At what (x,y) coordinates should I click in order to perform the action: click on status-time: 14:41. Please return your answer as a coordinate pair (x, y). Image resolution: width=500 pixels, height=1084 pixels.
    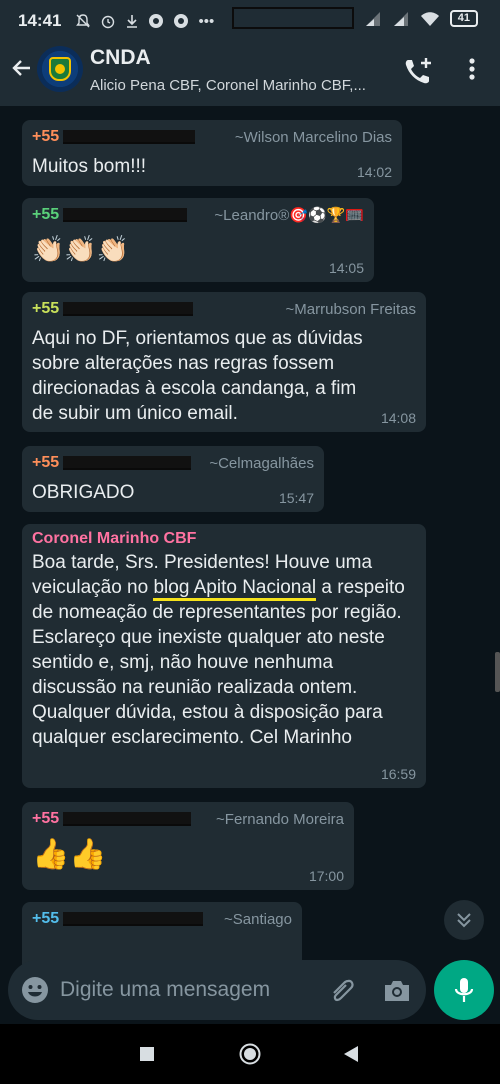
    Looking at the image, I should click on (40, 20).